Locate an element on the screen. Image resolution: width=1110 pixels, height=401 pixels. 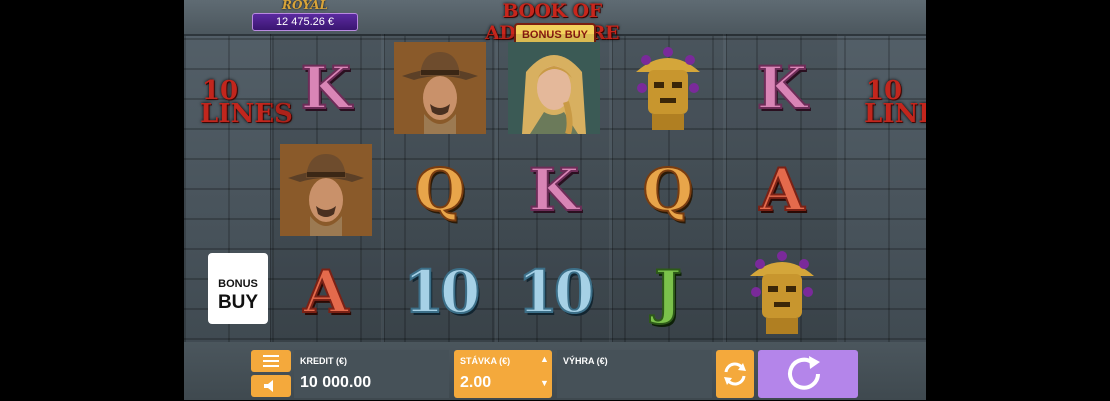
reel-column: K 10 is located at coordinates (554, 188).